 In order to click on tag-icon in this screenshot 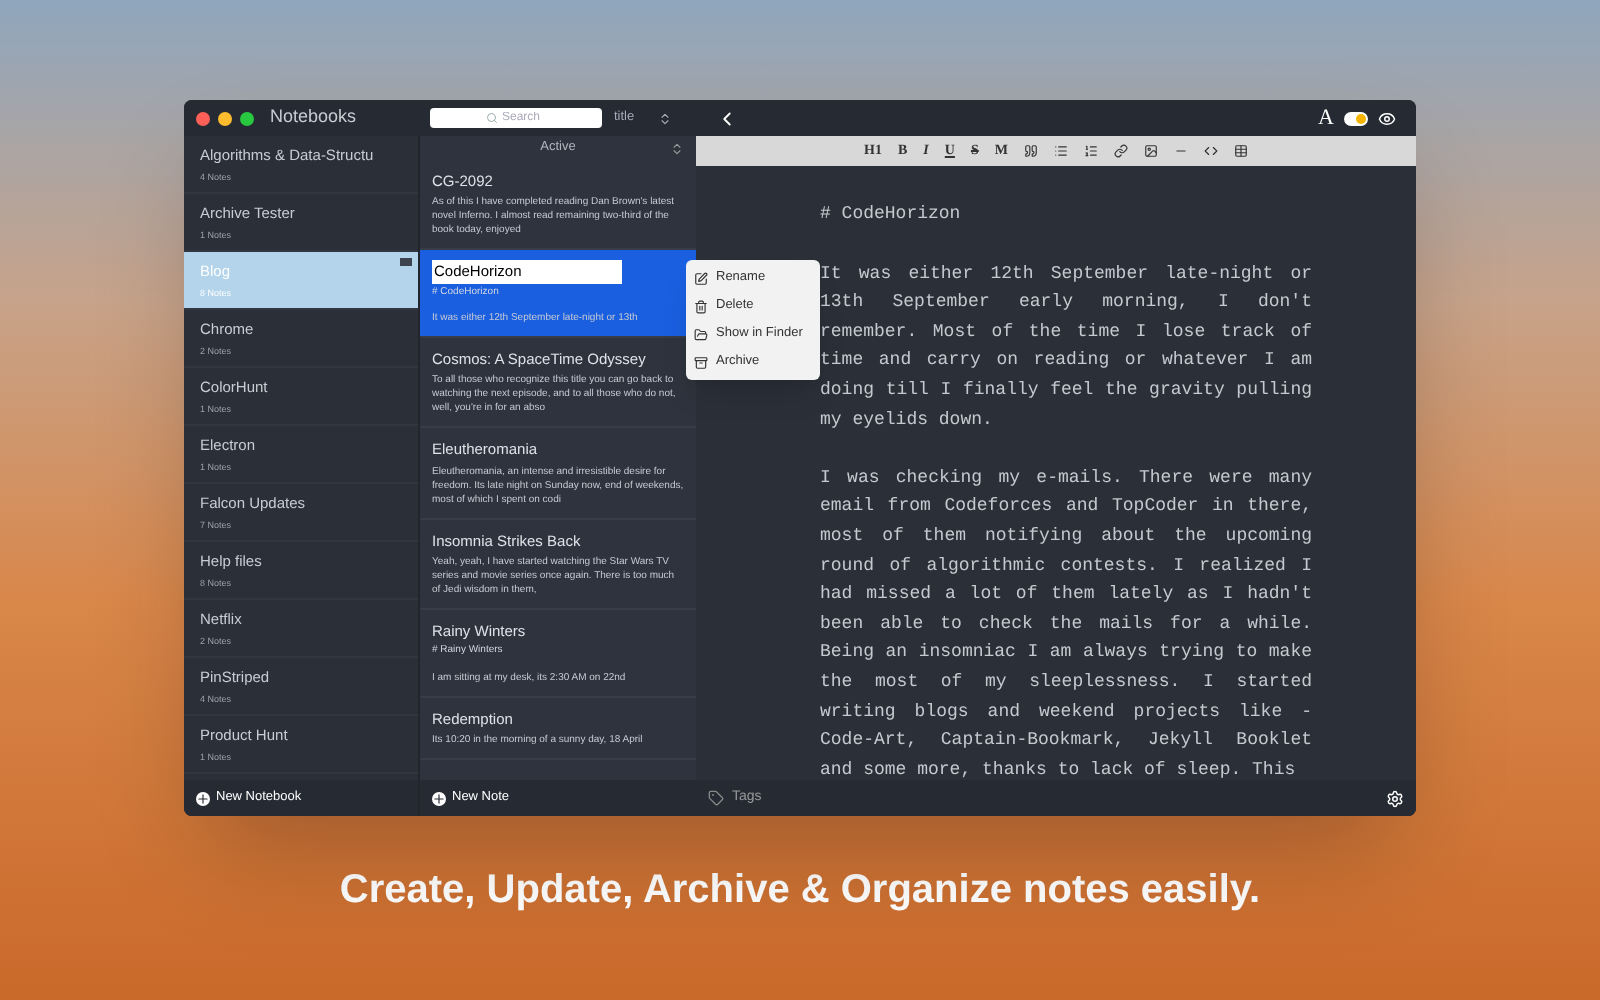, I will do `click(716, 798)`.